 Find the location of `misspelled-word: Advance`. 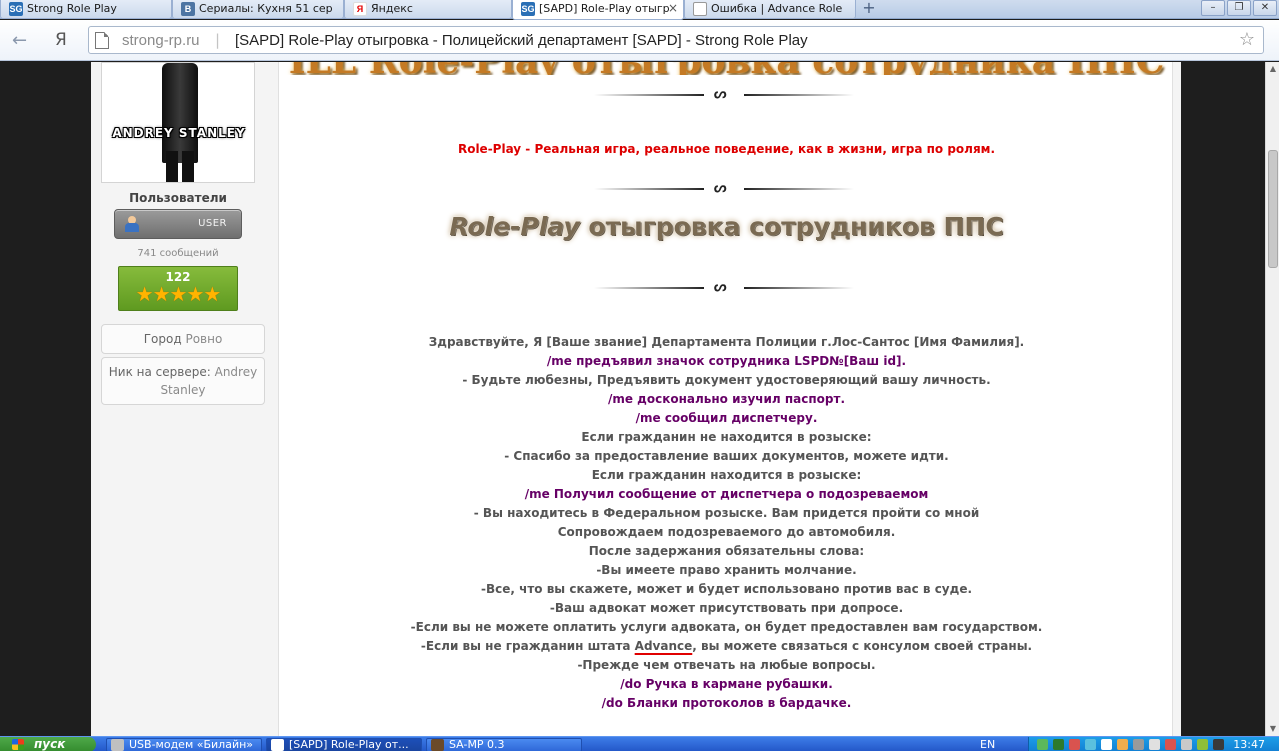

misspelled-word: Advance is located at coordinates (664, 646).